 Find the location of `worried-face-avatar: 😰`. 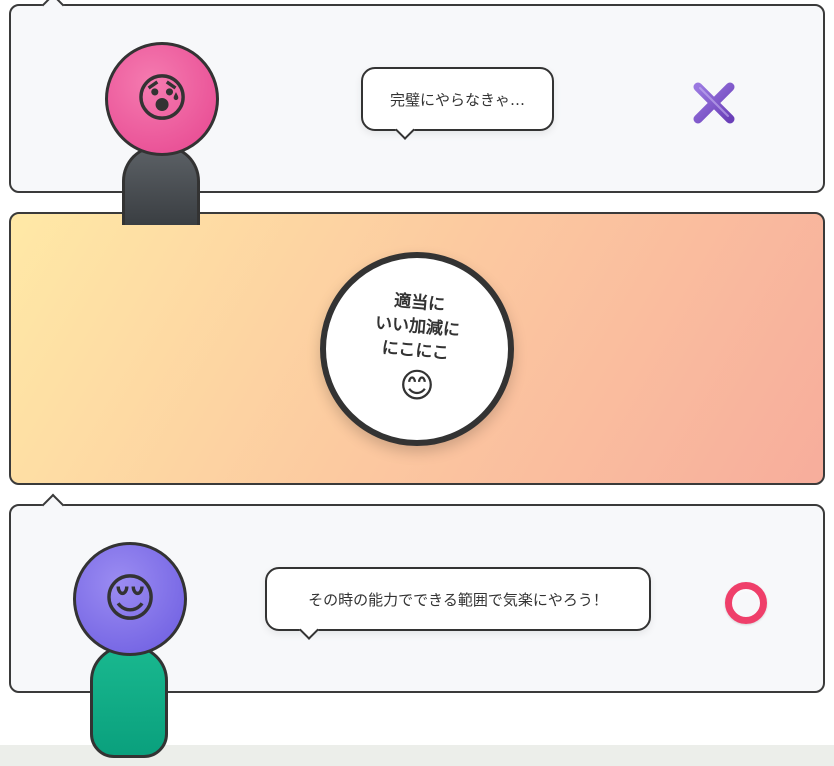

worried-face-avatar: 😰 is located at coordinates (162, 99).